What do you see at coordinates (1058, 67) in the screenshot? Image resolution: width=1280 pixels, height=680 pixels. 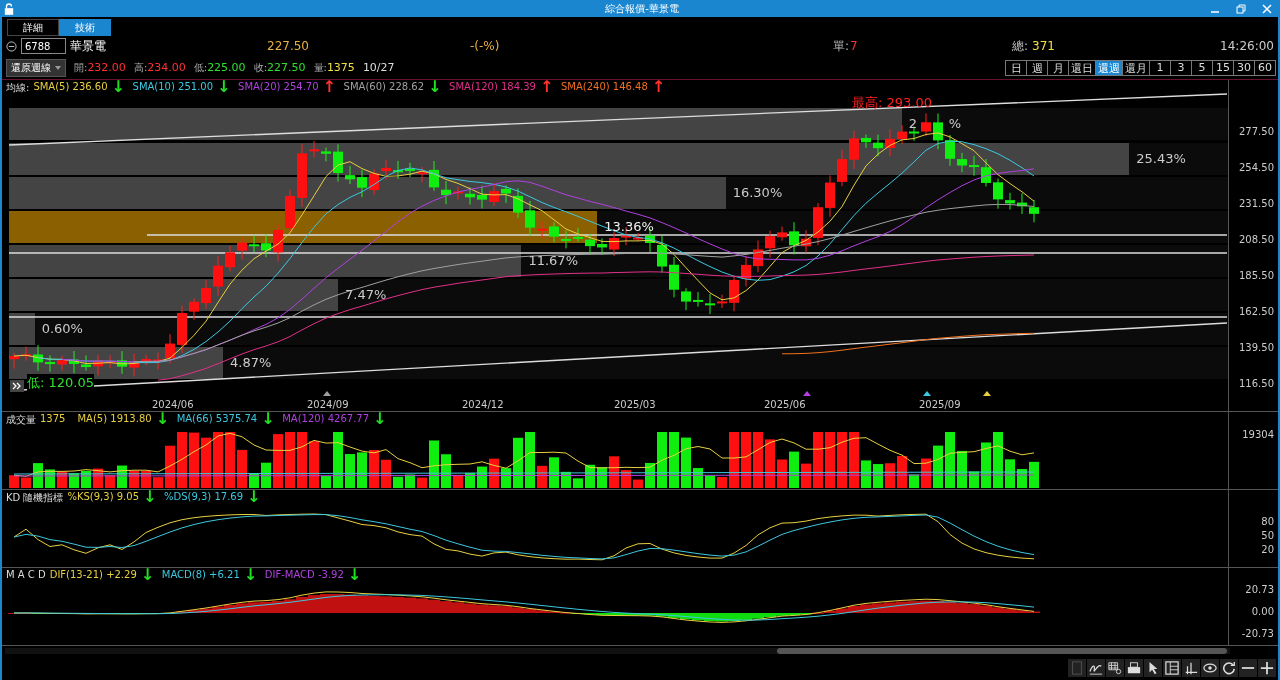 I see `period-button: 月` at bounding box center [1058, 67].